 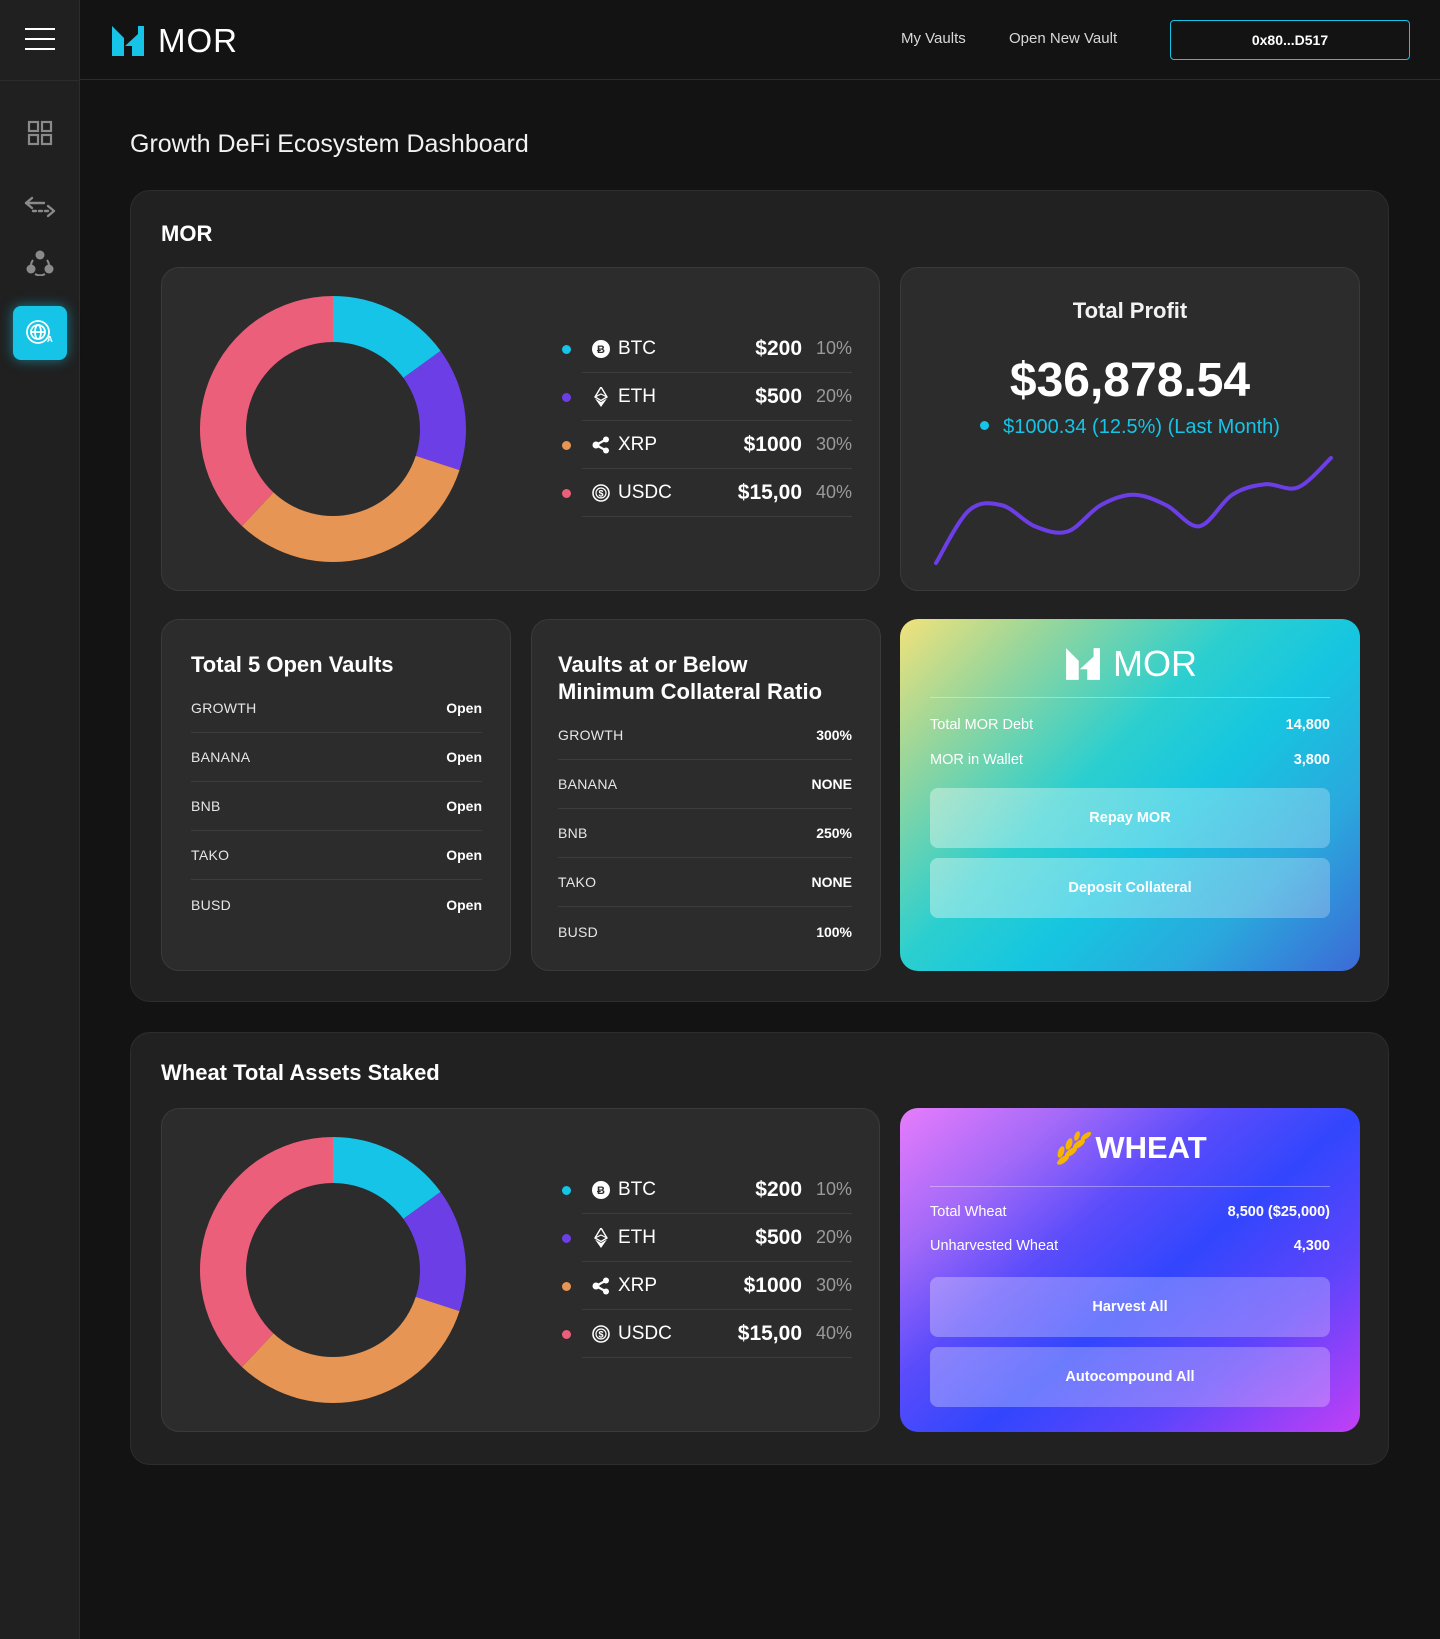 What do you see at coordinates (40, 133) in the screenshot?
I see `sidebar-item-dashboard` at bounding box center [40, 133].